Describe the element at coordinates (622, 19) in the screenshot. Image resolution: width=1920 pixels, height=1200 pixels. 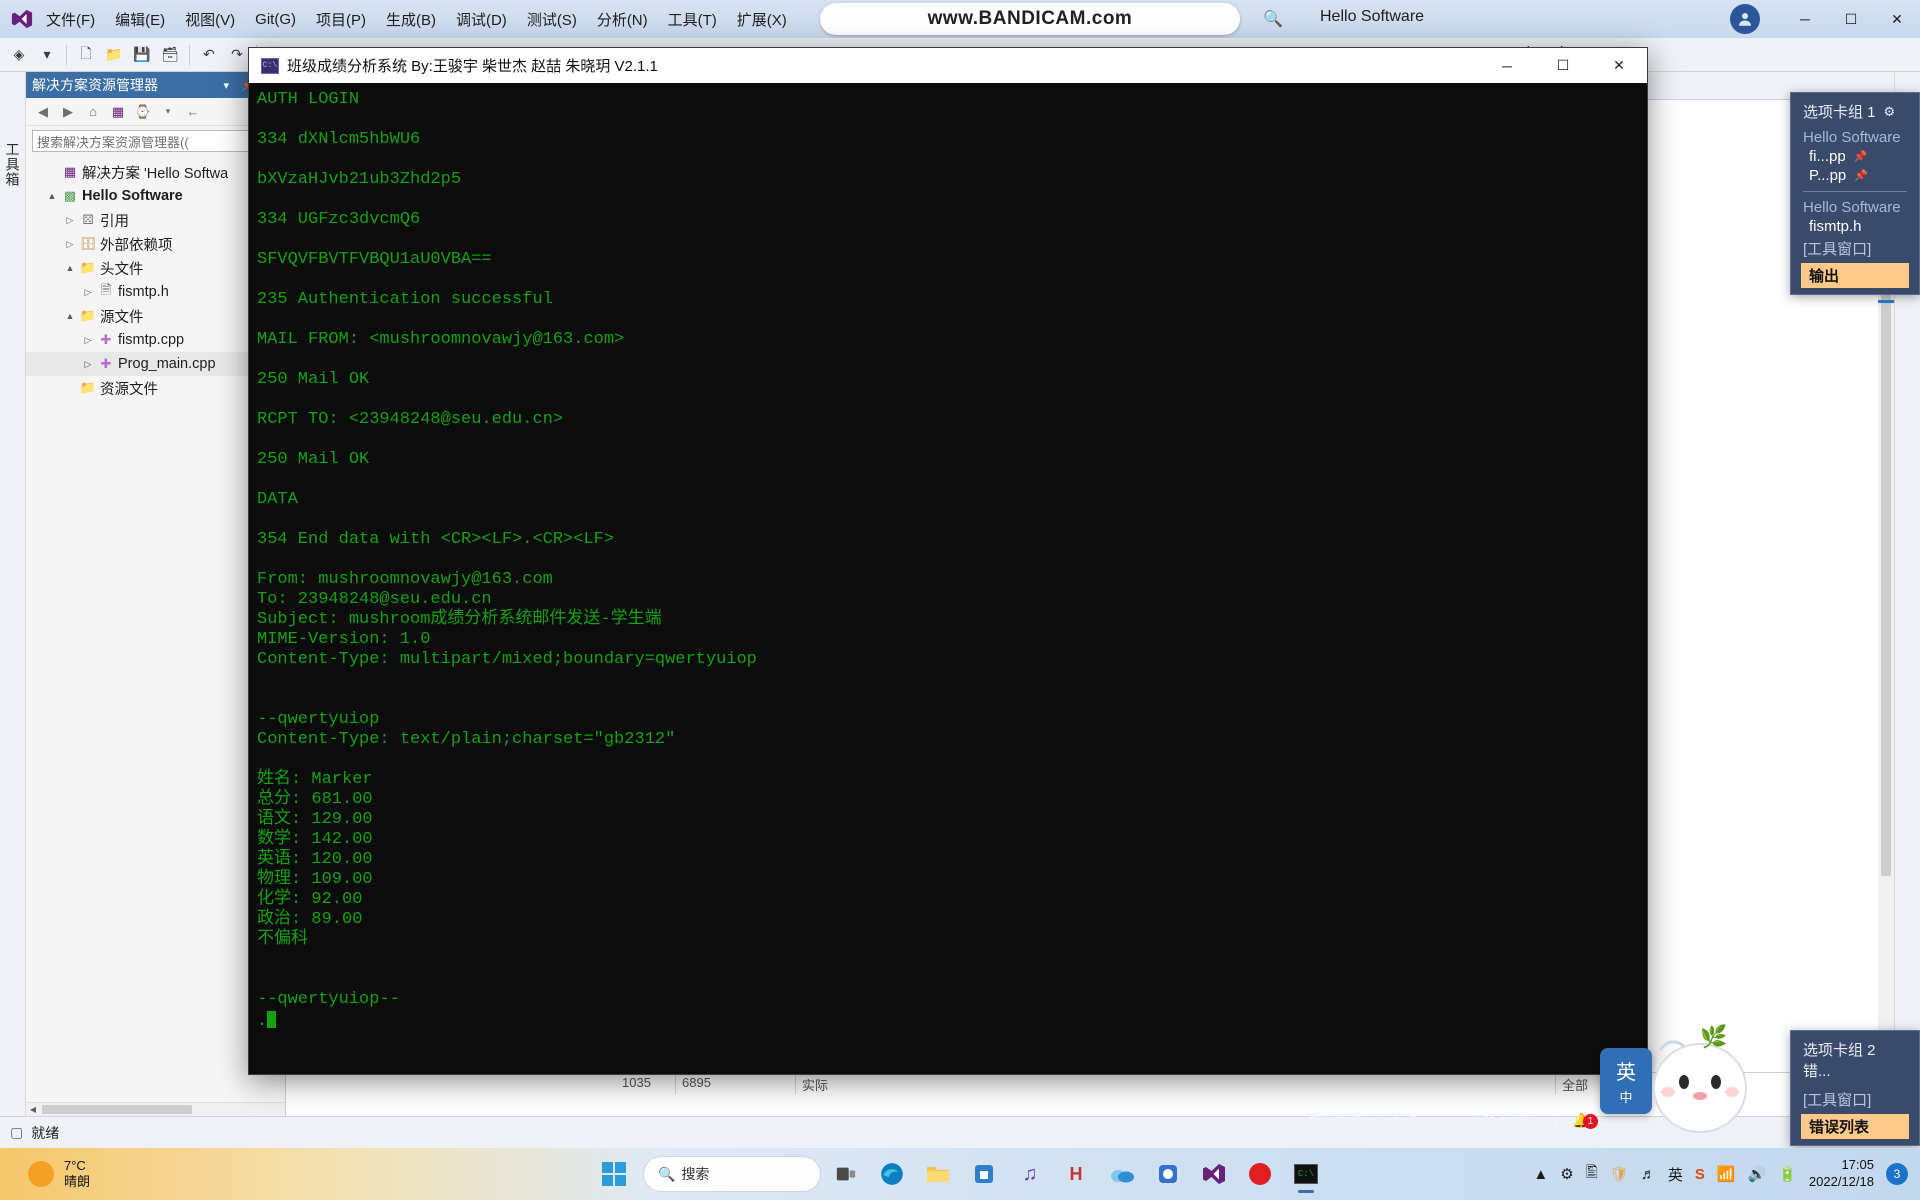
I see `menu-analyze: 分析(N)` at that location.